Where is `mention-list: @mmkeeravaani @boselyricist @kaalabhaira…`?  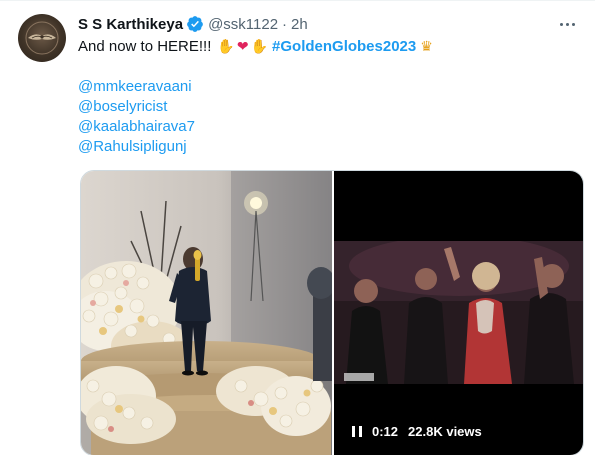
mention-list: @mmkeeravaani @boselyricist @kaalabhaira… is located at coordinates (136, 117).